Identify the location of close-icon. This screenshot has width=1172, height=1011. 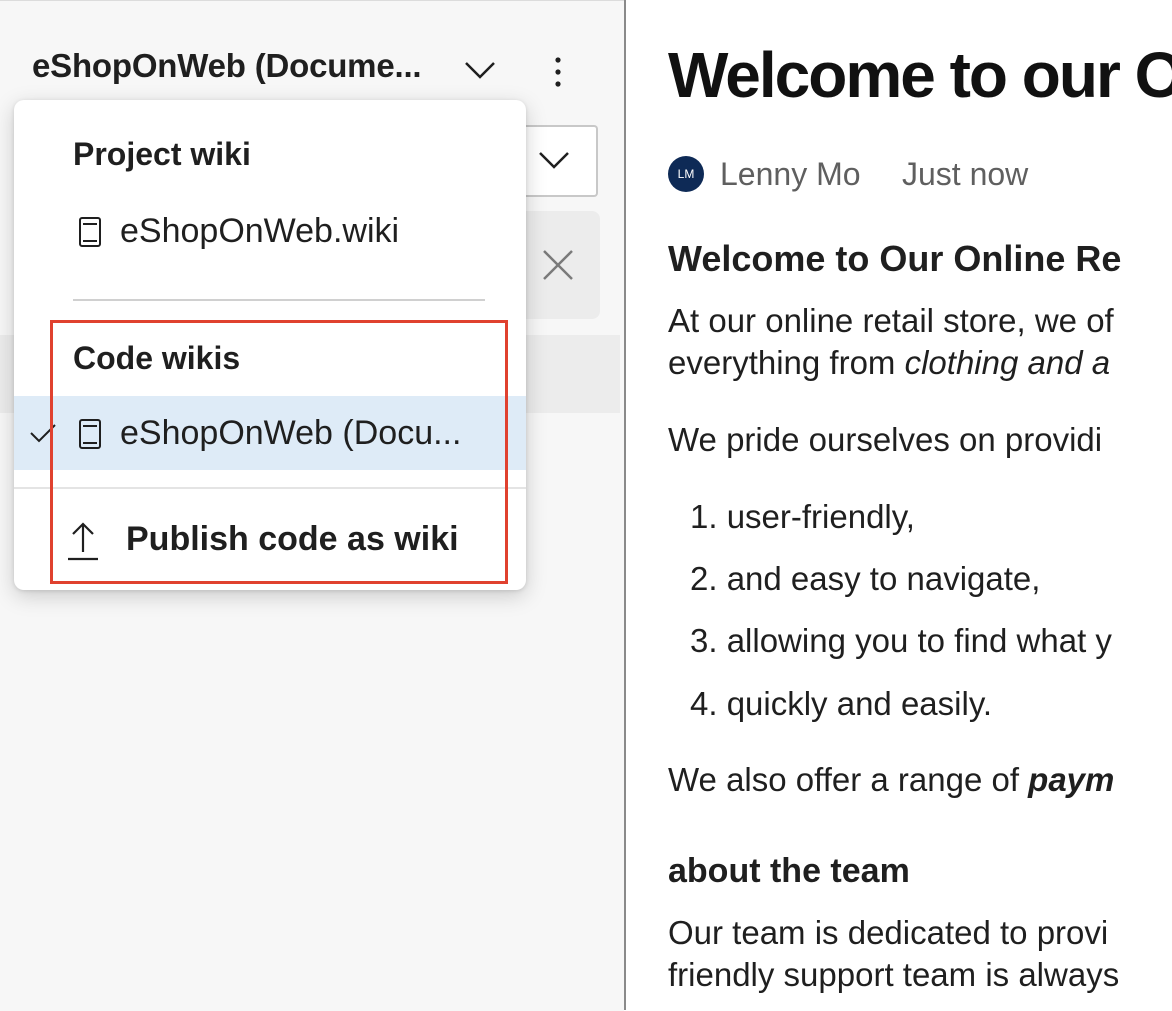
(558, 265).